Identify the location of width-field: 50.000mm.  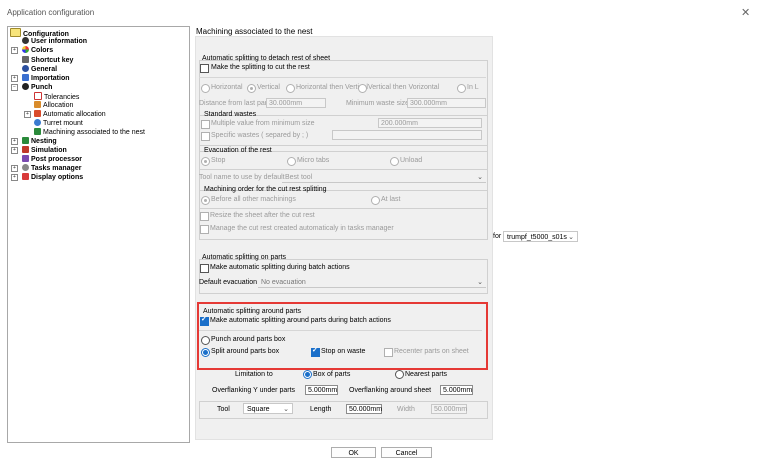
(449, 409).